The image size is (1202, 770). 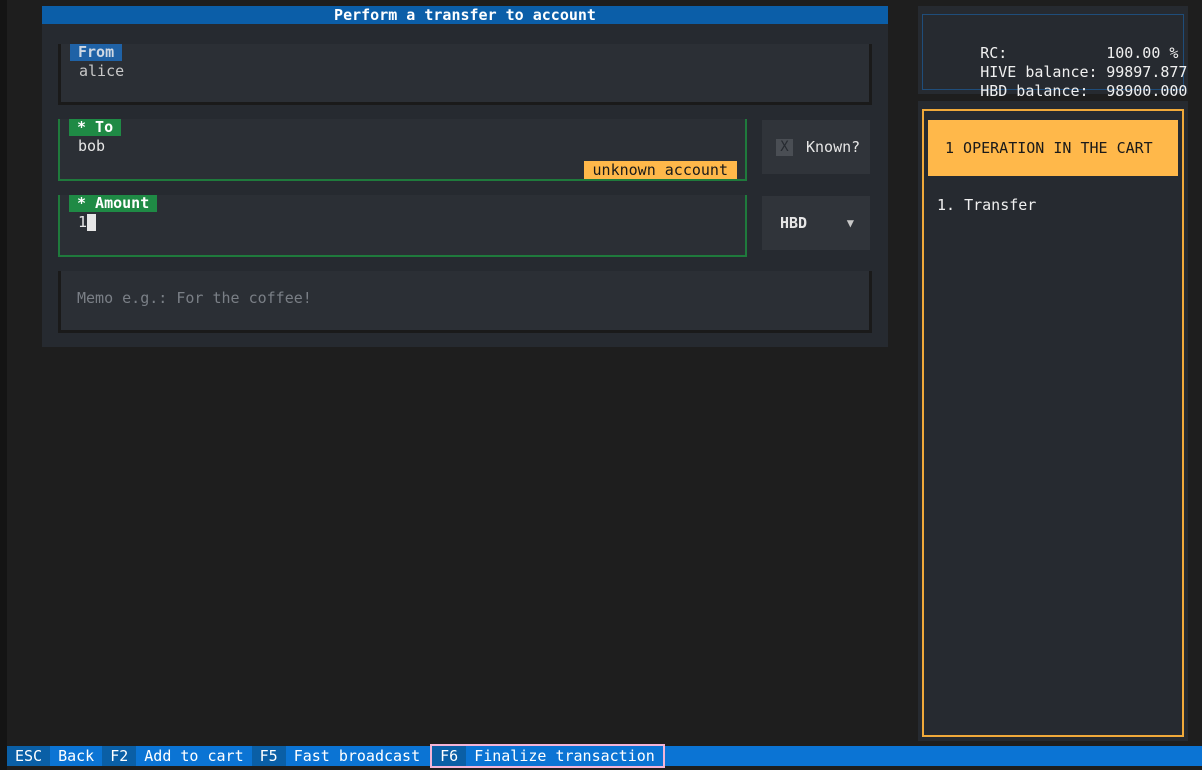 What do you see at coordinates (1039, 72) in the screenshot?
I see `balance-key: HIVE balance:` at bounding box center [1039, 72].